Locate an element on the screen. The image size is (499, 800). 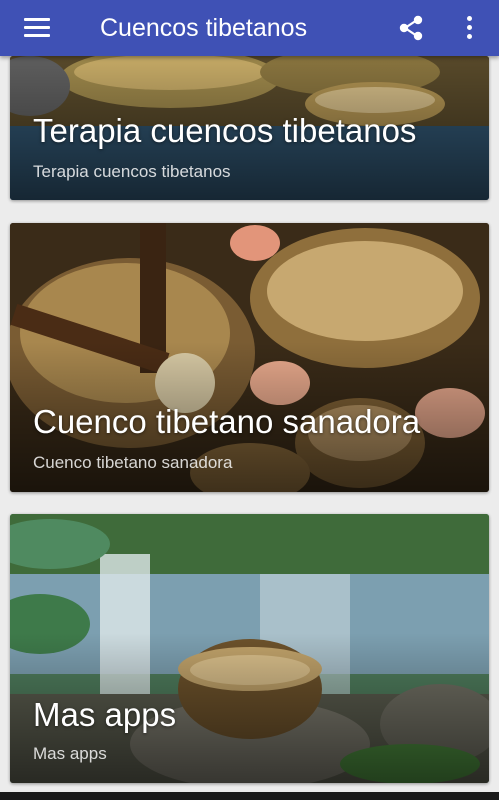
system-nav-bar is located at coordinates (249, 796).